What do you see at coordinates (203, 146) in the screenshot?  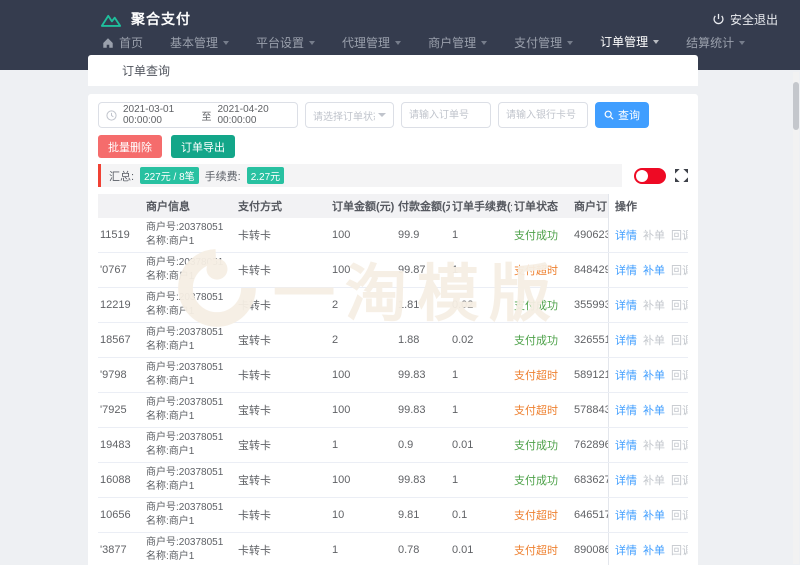 I see `order-export-button: 订单导出` at bounding box center [203, 146].